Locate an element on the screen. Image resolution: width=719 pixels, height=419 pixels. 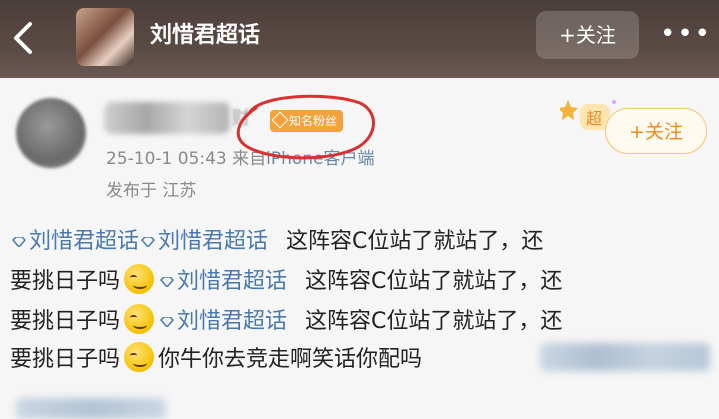
username-blurred is located at coordinates (167, 118).